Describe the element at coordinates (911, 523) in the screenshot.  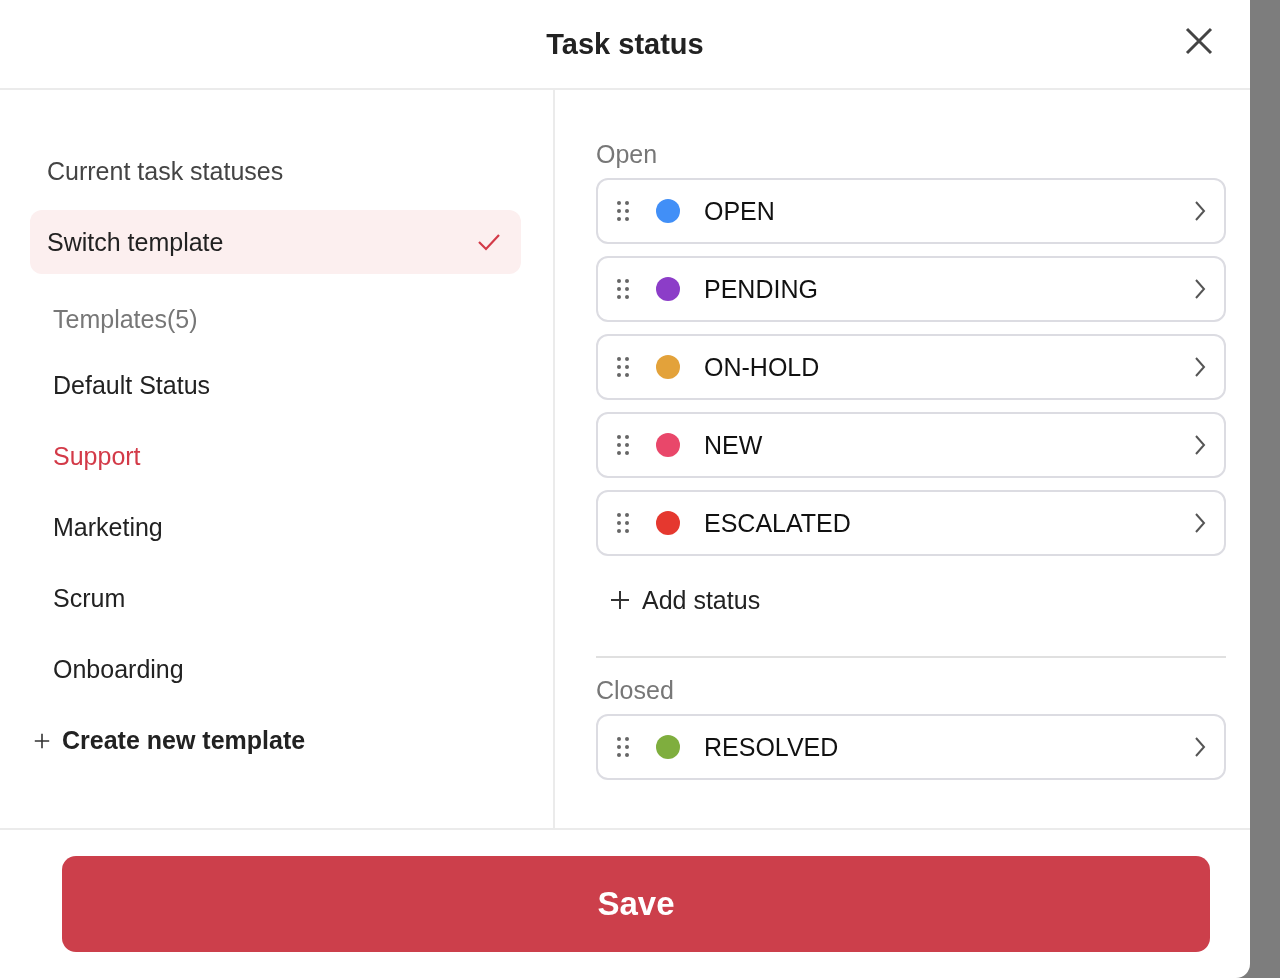
I see `status-row: ESCALATED` at that location.